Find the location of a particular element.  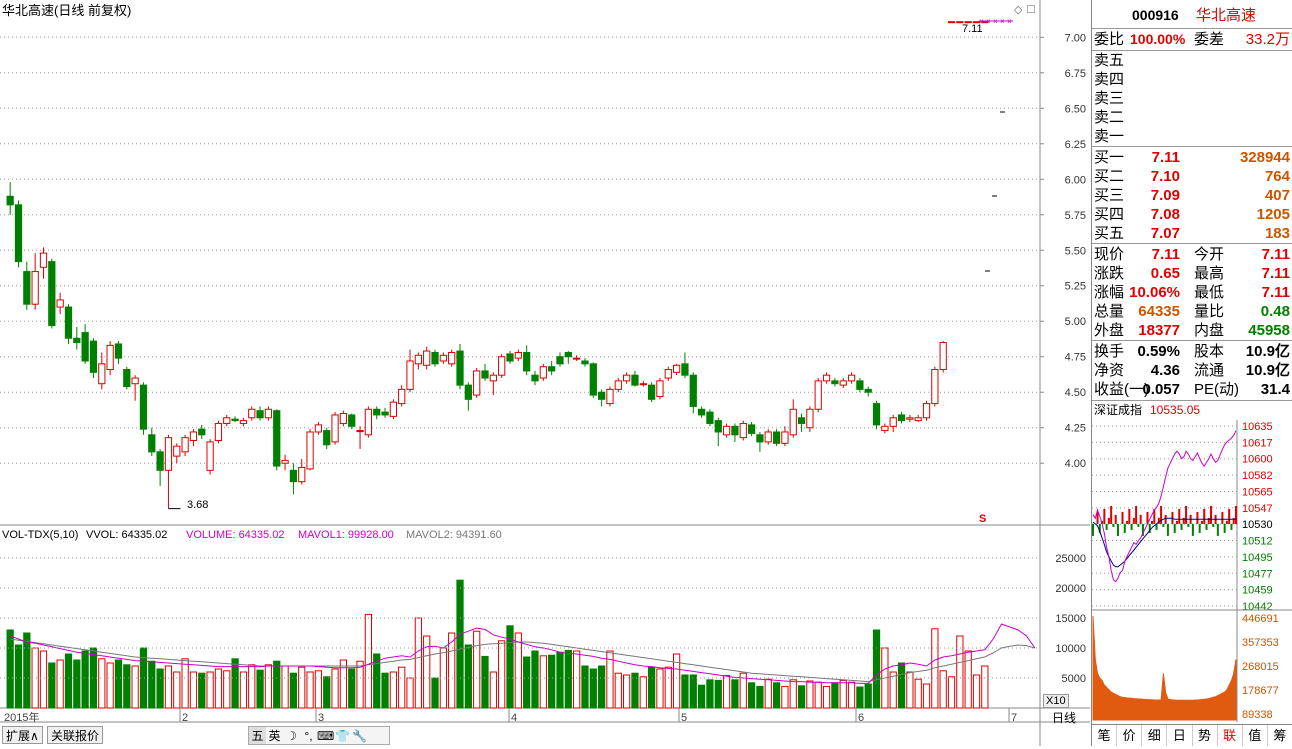

fund-value: 0.59% is located at coordinates (1158, 351).